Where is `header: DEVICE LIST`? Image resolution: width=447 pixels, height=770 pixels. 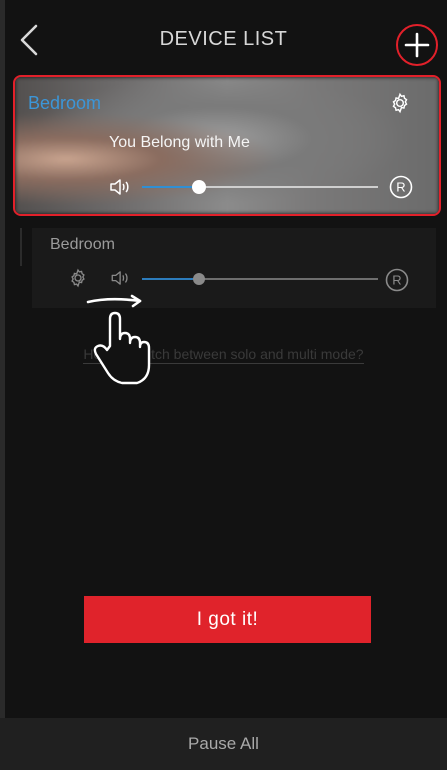
header: DEVICE LIST is located at coordinates (223, 40).